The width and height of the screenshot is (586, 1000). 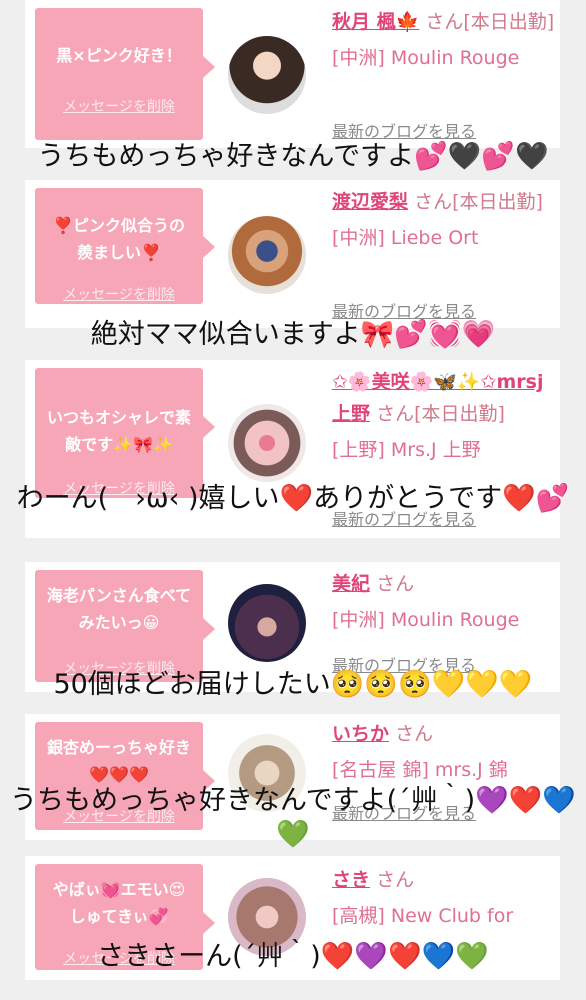 What do you see at coordinates (404, 130) in the screenshot?
I see `blog-link: 最新のブログを見る` at bounding box center [404, 130].